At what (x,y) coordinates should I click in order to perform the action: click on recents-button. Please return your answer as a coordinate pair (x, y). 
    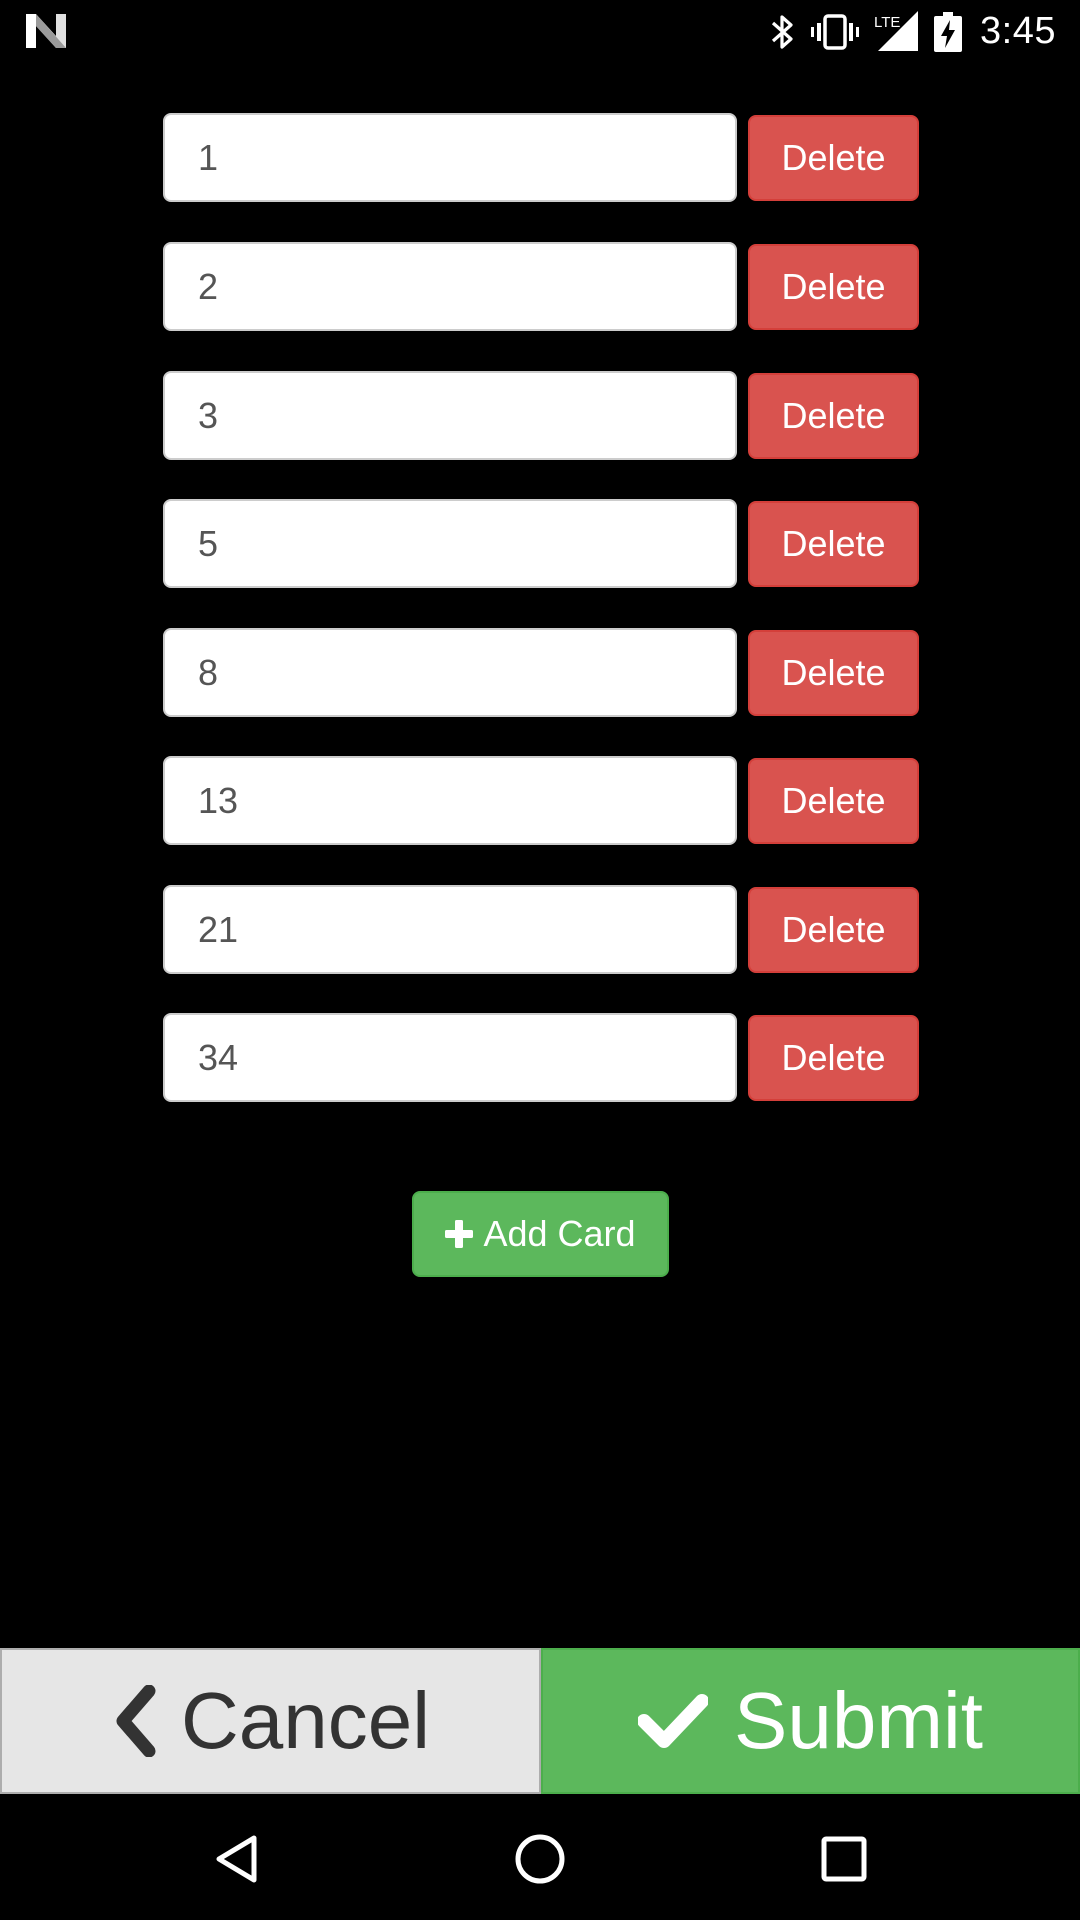
    Looking at the image, I should click on (844, 1859).